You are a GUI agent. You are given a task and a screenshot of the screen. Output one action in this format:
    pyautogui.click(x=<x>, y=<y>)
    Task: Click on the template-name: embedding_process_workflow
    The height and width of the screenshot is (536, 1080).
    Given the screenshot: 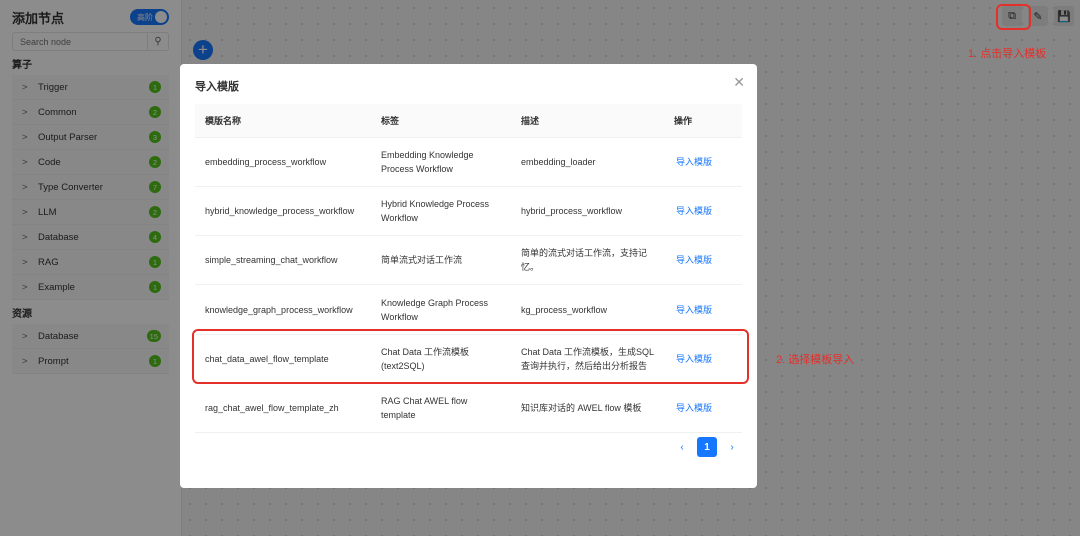 What is the action you would take?
    pyautogui.click(x=283, y=162)
    